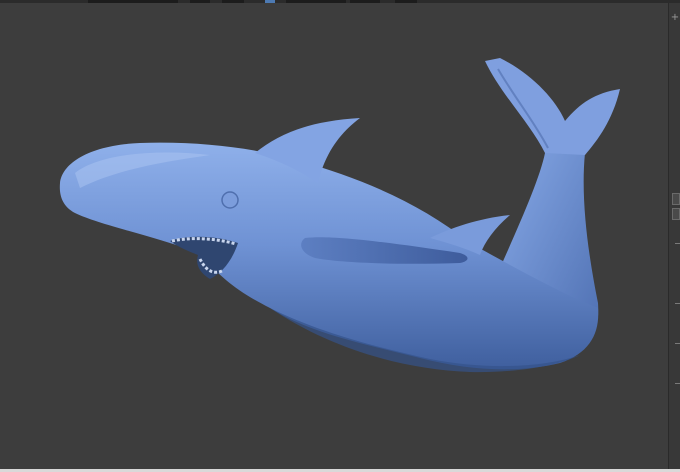 Image resolution: width=680 pixels, height=472 pixels. Describe the element at coordinates (552, 106) in the screenshot. I see `caudal-fin` at that location.